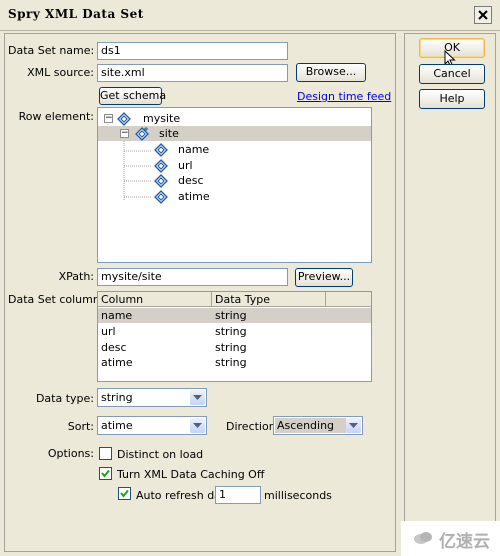  I want to click on table-row: name string, so click(234, 315).